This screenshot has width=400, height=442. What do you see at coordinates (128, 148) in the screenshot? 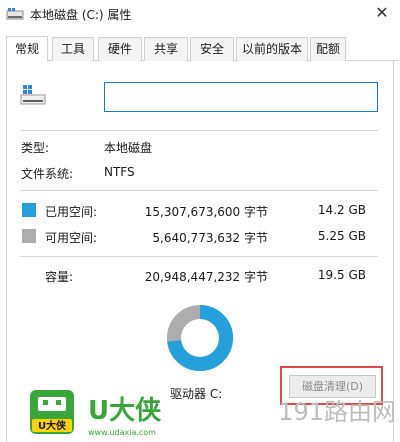
I see `type-value: 本地磁盘` at bounding box center [128, 148].